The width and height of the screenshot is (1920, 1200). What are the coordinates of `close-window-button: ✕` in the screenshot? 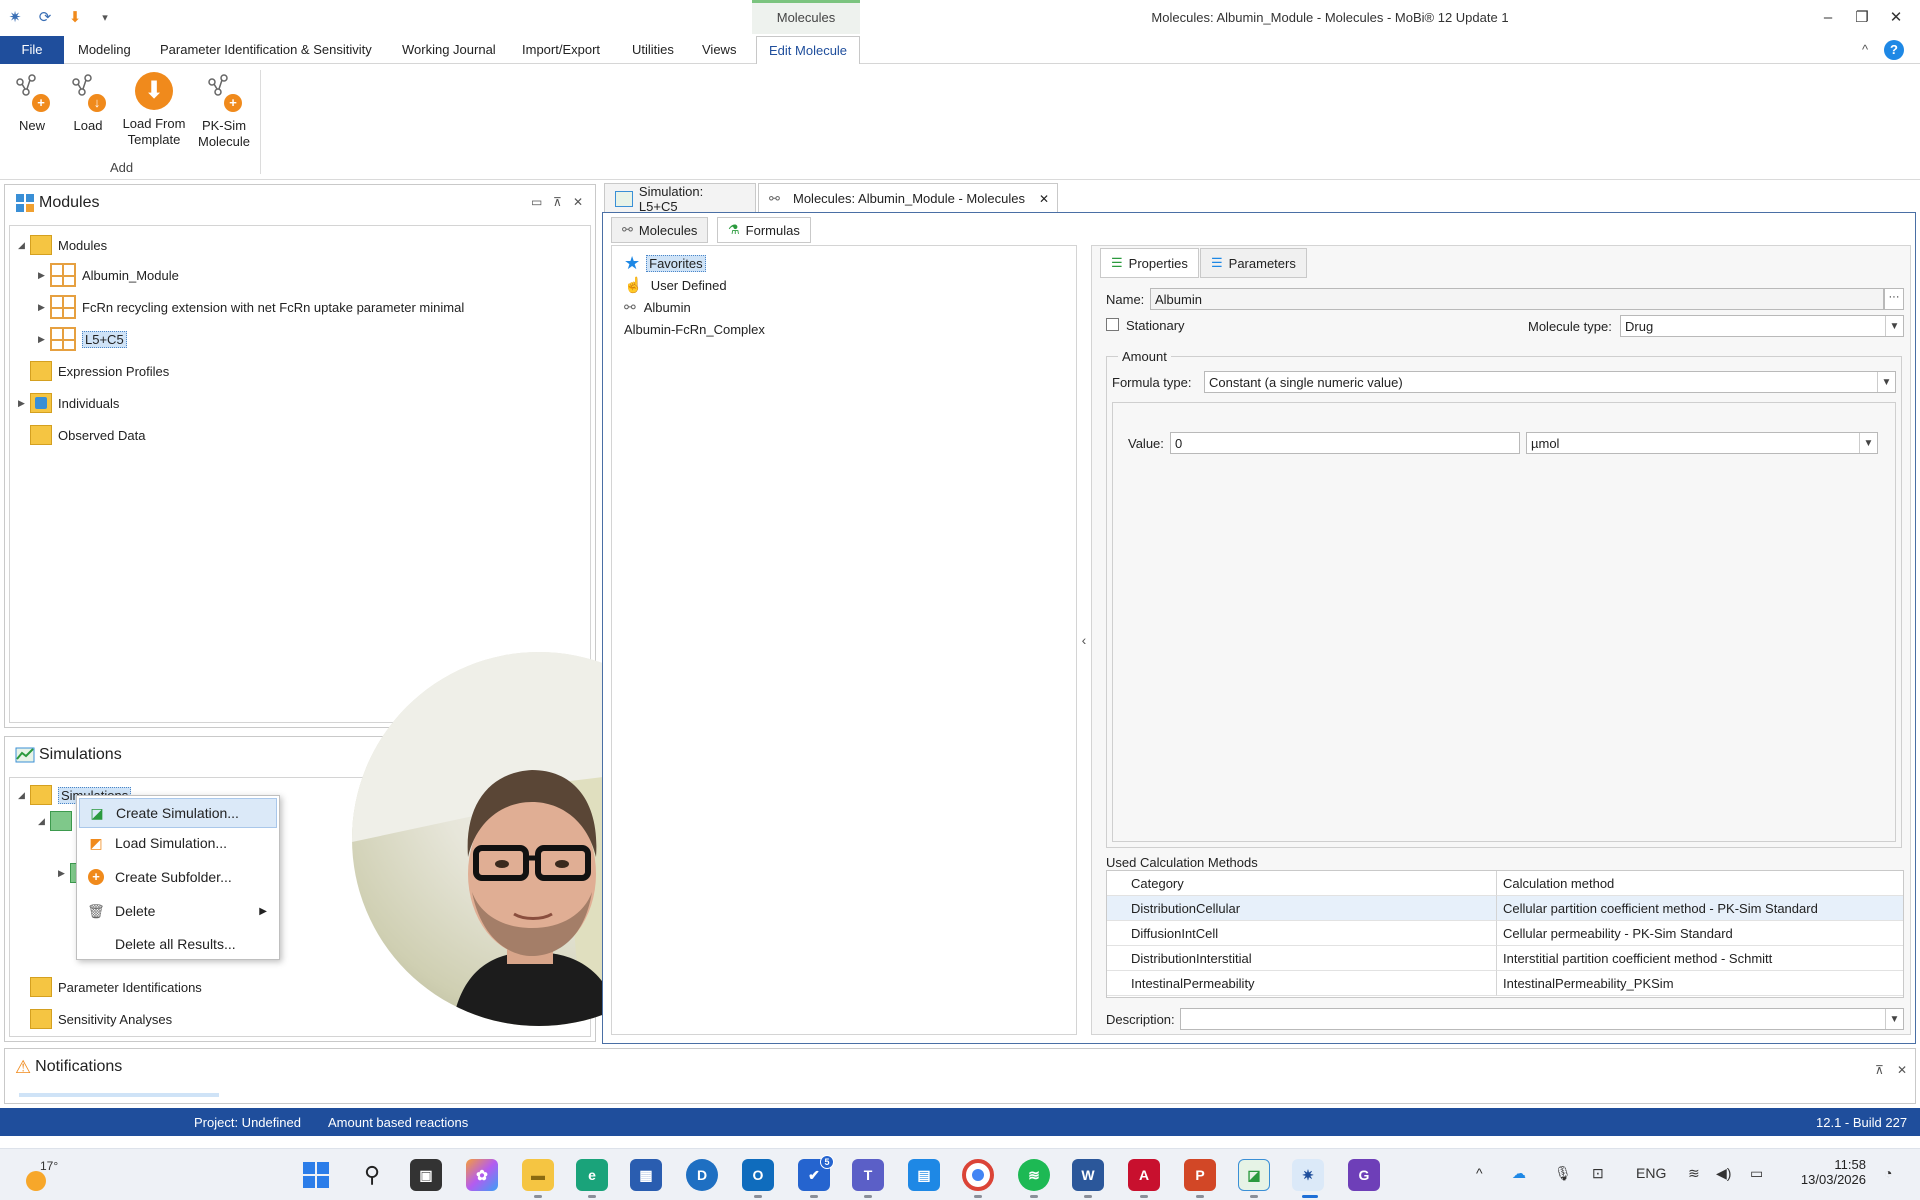 It's located at (1896, 17).